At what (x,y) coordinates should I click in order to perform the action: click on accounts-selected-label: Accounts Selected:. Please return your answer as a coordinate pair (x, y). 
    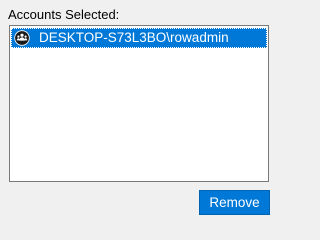
    Looking at the image, I should click on (64, 14).